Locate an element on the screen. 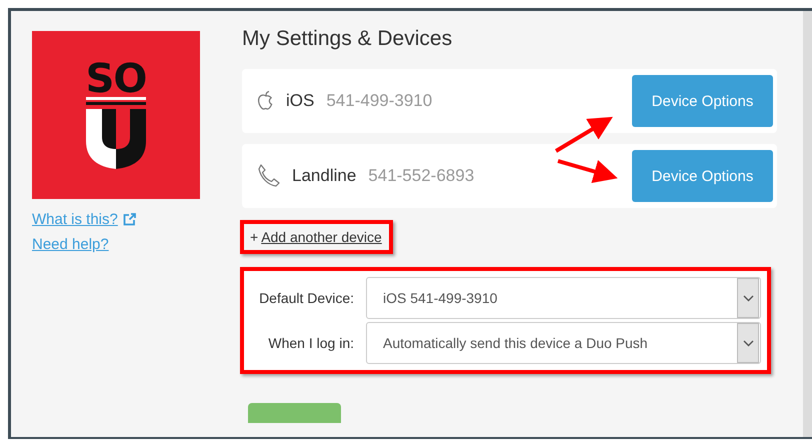 The height and width of the screenshot is (441, 812). phone-number: 541-552-6893 is located at coordinates (421, 176).